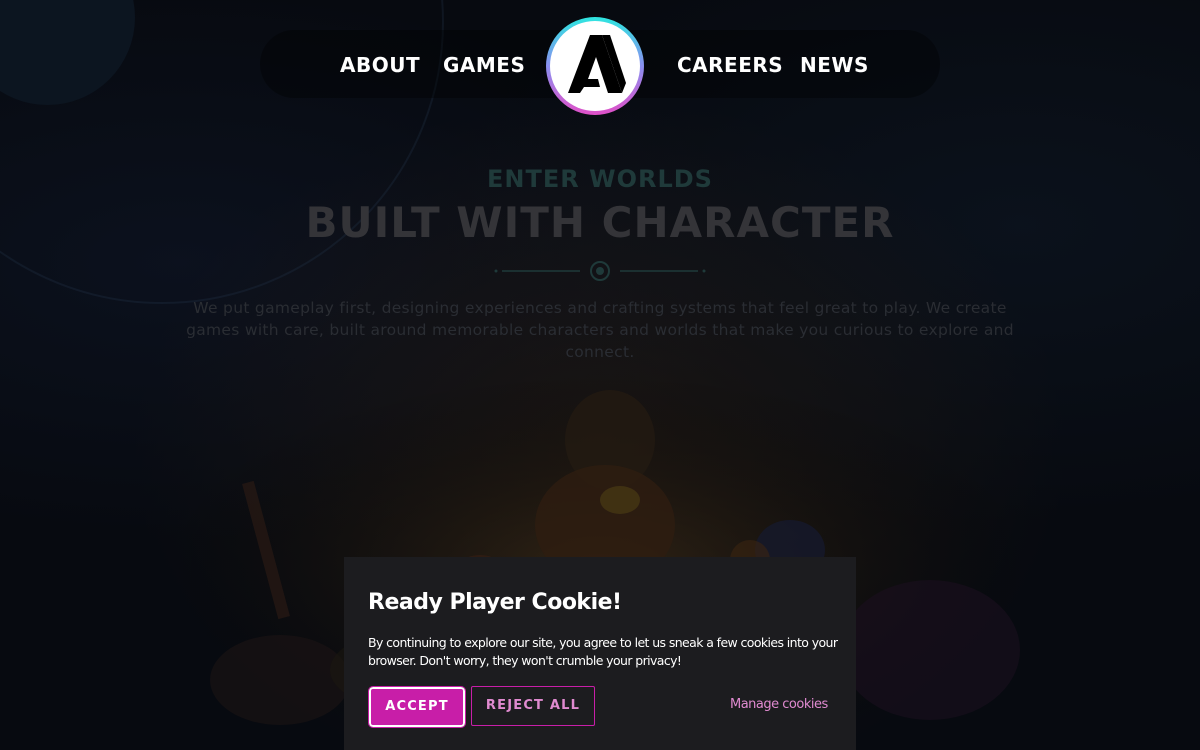  What do you see at coordinates (779, 705) in the screenshot?
I see `manage-cookies-link: Manage cookies` at bounding box center [779, 705].